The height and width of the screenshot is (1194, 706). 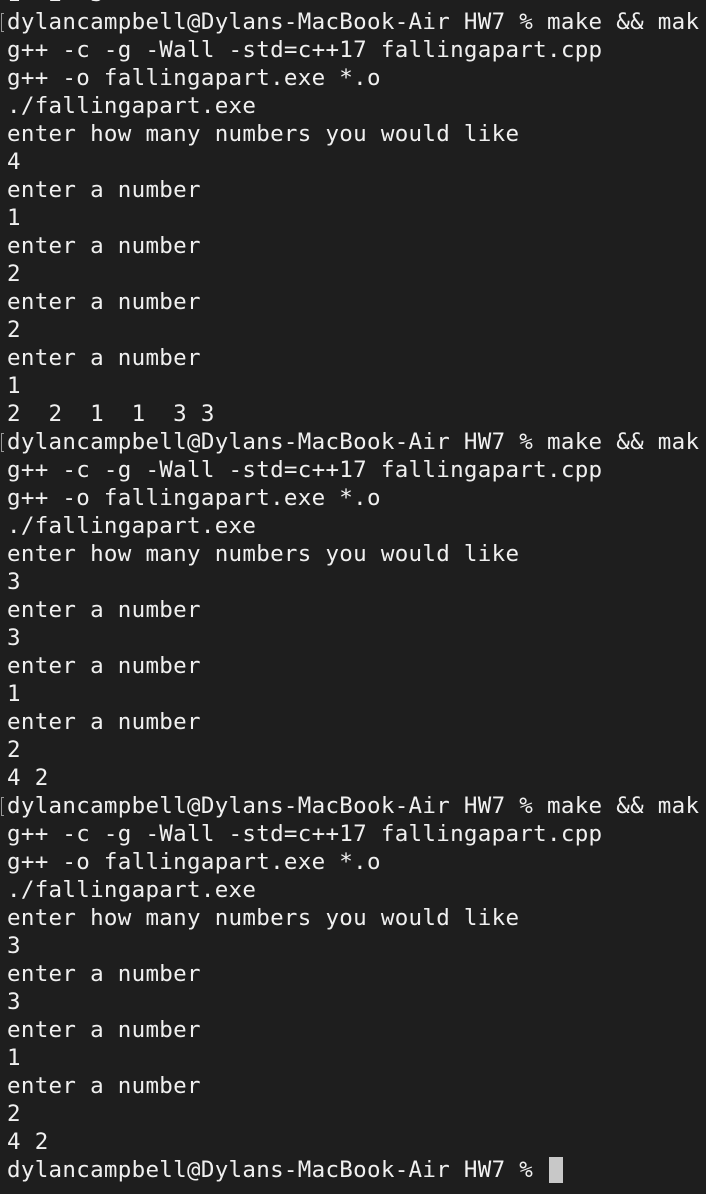 What do you see at coordinates (111, 414) in the screenshot?
I see `output-line: 2 2 1 1 3 3` at bounding box center [111, 414].